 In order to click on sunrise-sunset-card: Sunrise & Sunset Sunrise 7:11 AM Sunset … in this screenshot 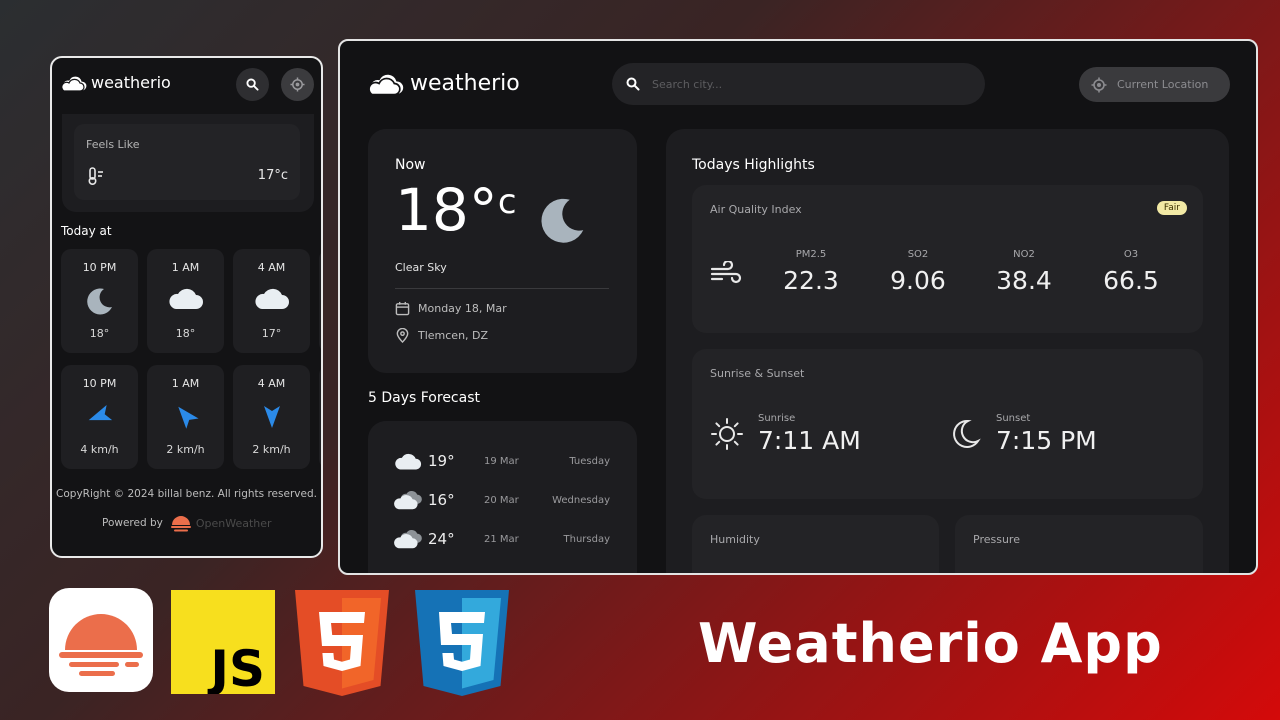, I will do `click(947, 424)`.